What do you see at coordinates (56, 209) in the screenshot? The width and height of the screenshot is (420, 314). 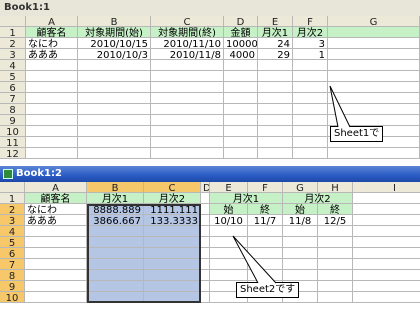 I see `table-cell: なにわ` at bounding box center [56, 209].